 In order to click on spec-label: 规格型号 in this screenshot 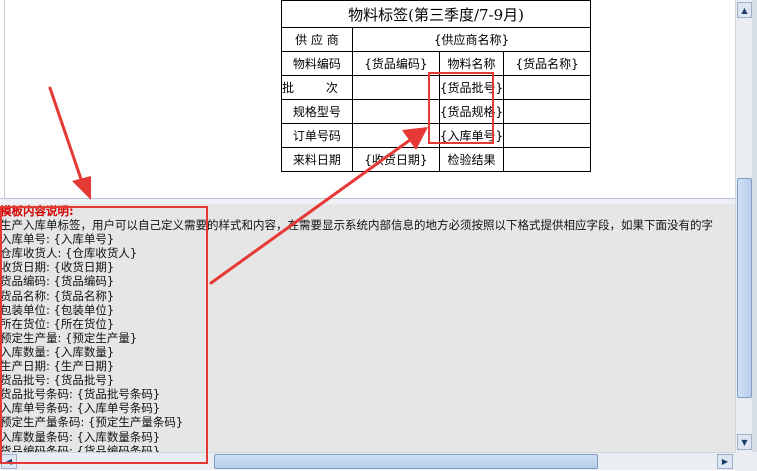, I will do `click(317, 111)`.